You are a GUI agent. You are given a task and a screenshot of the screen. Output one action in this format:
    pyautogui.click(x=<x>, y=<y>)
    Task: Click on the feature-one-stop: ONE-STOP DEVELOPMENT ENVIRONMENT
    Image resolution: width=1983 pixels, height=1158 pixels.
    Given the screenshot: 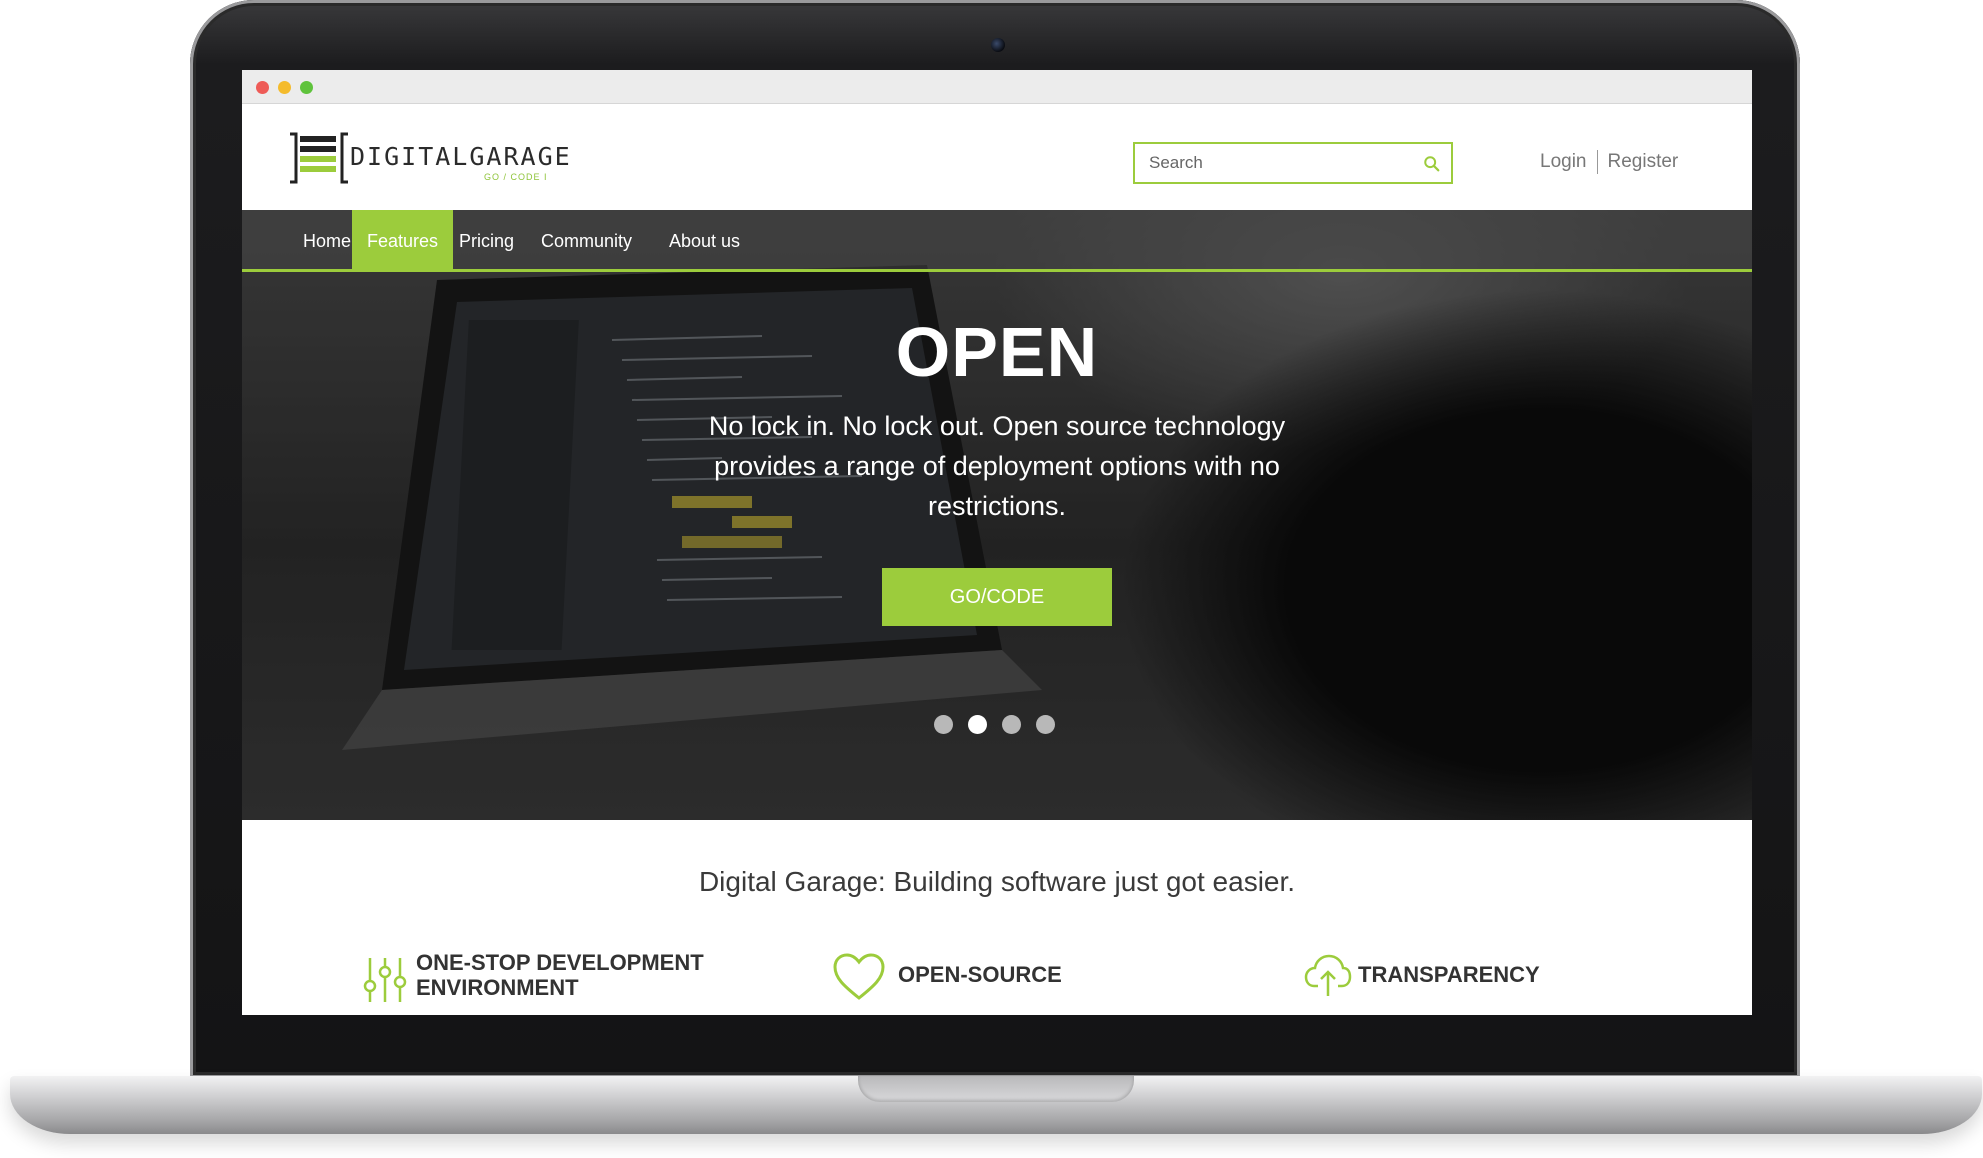 What is the action you would take?
    pyautogui.click(x=542, y=980)
    